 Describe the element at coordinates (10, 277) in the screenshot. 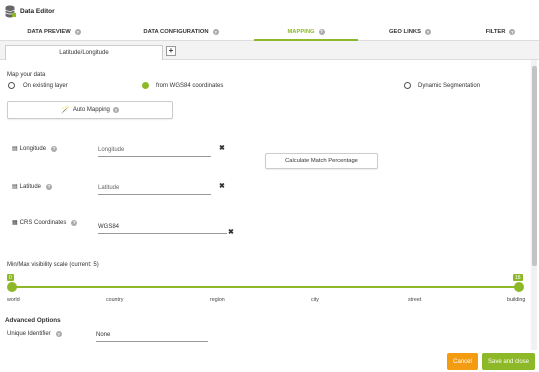

I see `slider-min-badge: 0` at that location.